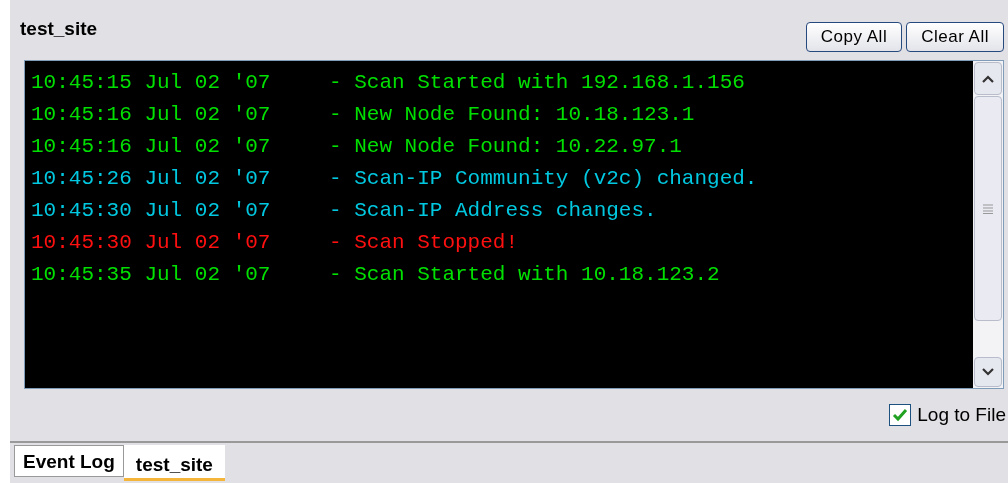 Image resolution: width=1008 pixels, height=483 pixels. What do you see at coordinates (69, 461) in the screenshot?
I see `tab: Event Log` at bounding box center [69, 461].